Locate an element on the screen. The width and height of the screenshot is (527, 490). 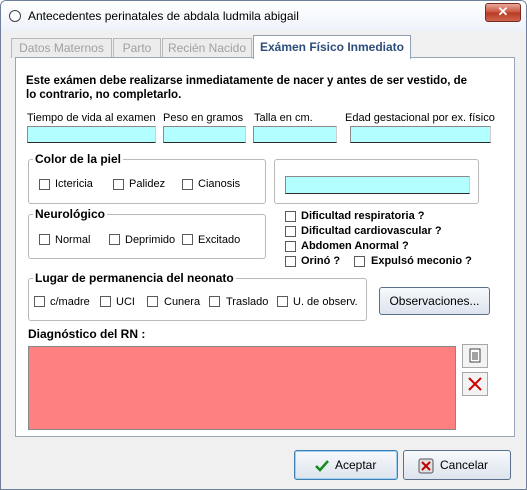
tiempo-vida-label: Tiempo de vida al examen is located at coordinates (91, 118).